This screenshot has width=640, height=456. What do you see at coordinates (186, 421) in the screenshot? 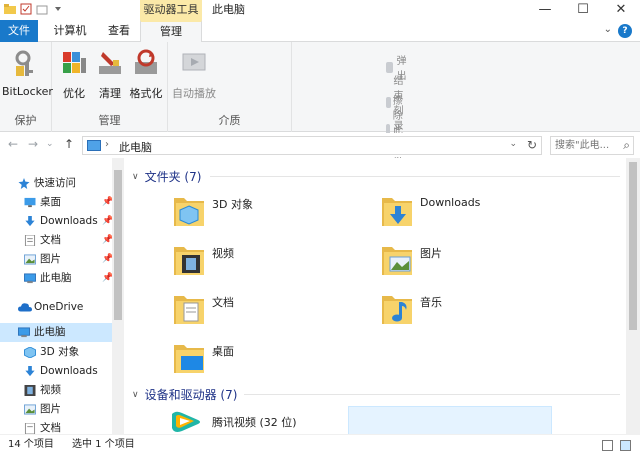
I see `tencent-video-icon` at bounding box center [186, 421].